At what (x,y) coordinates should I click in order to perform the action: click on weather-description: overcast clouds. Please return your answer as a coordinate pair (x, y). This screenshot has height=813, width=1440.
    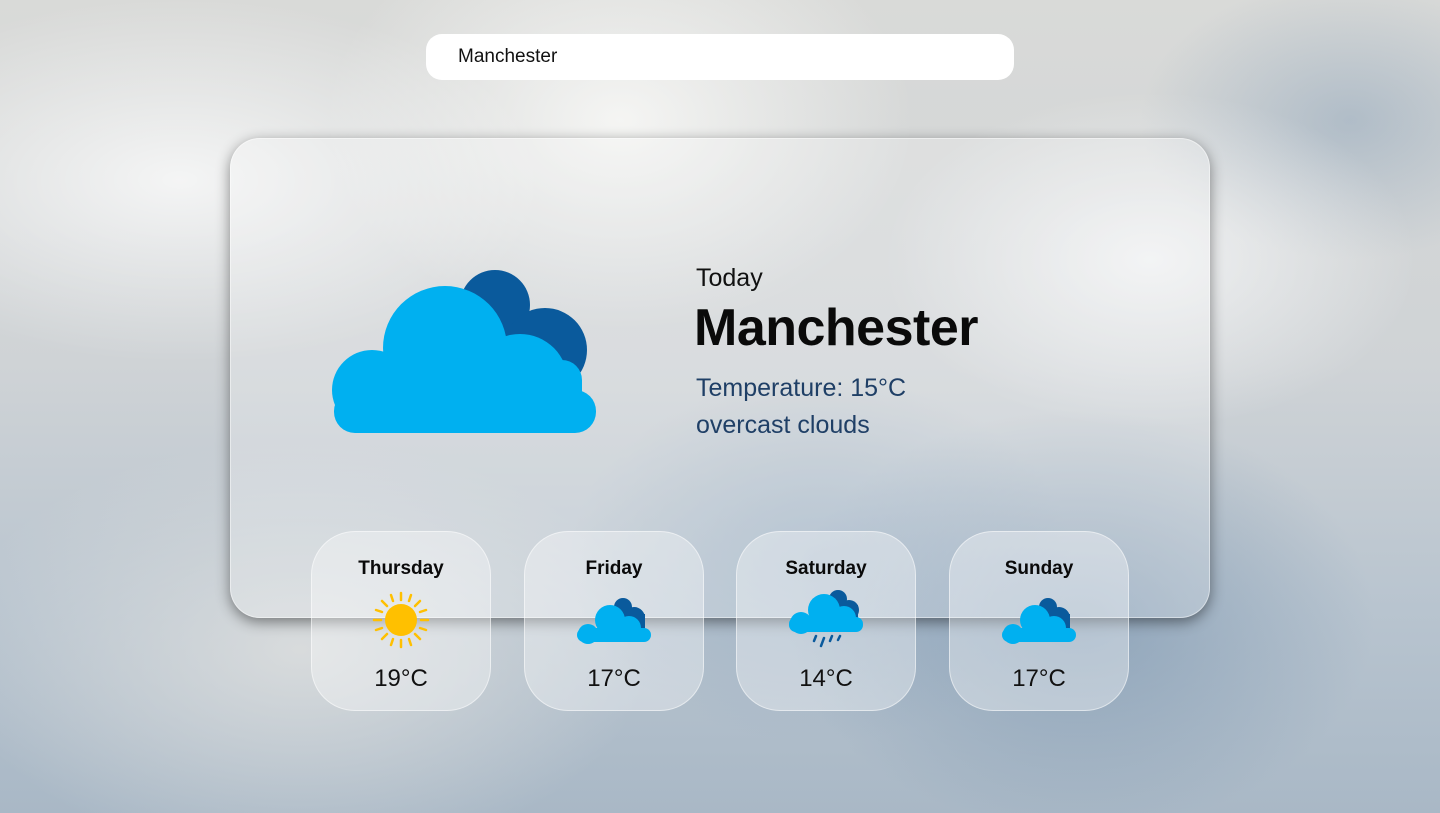
    Looking at the image, I should click on (783, 425).